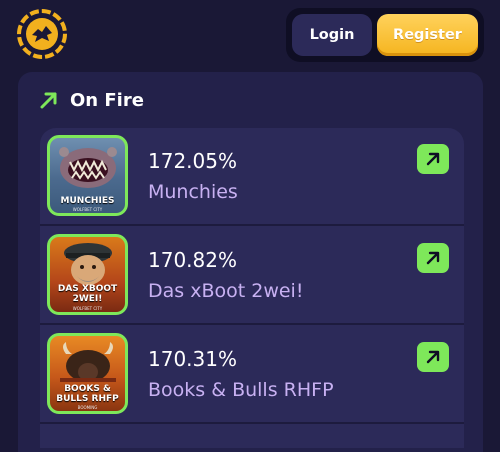 This screenshot has width=500, height=452. I want to click on game-name: Books & Bulls RHFP, so click(241, 390).